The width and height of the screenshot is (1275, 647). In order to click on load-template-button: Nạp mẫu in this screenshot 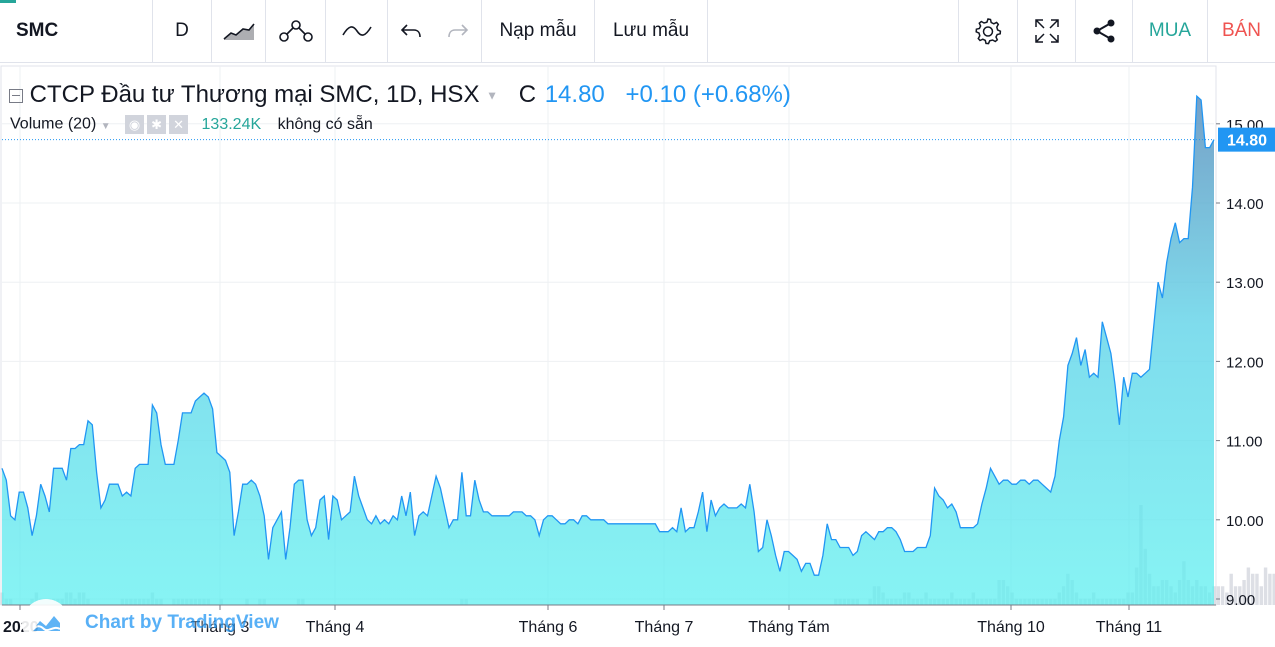, I will do `click(538, 31)`.